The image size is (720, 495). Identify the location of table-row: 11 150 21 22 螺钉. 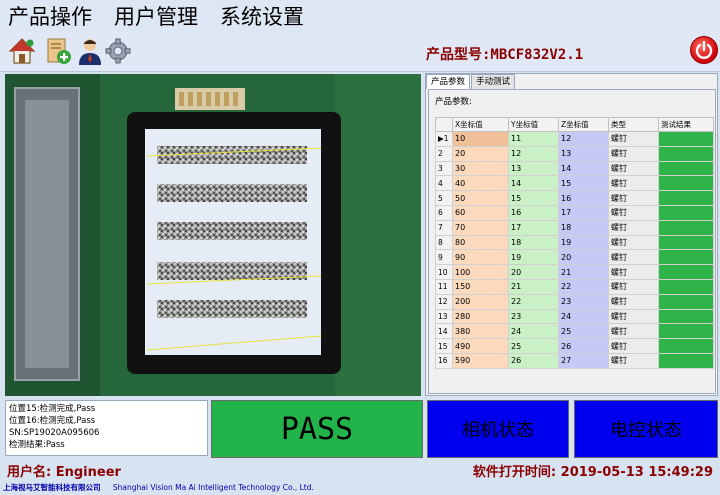
(574, 286).